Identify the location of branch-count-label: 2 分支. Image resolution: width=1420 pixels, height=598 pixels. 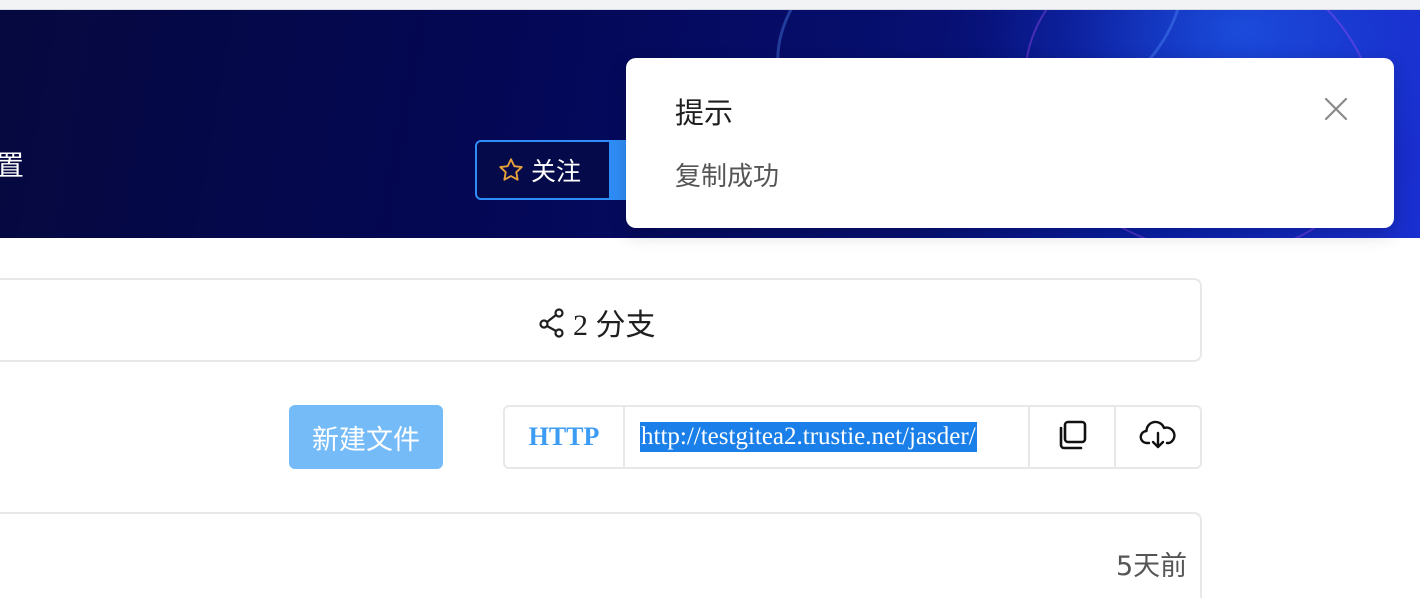
(614, 325).